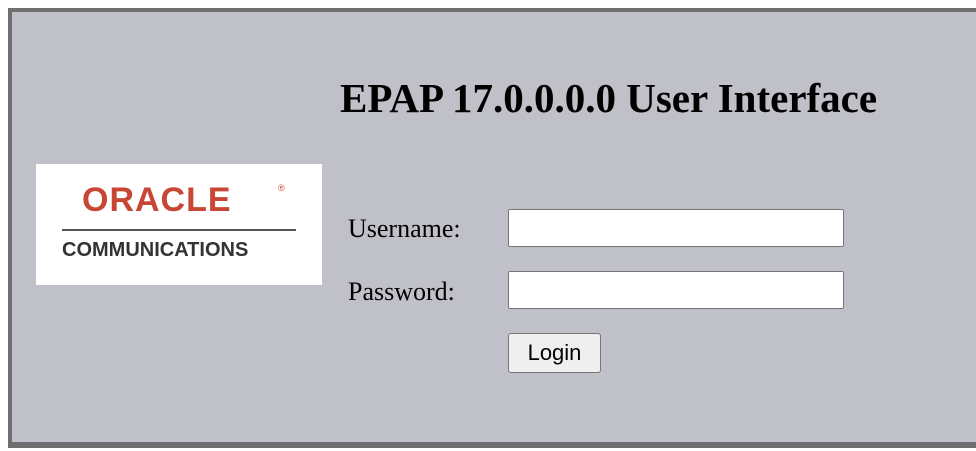  What do you see at coordinates (157, 200) in the screenshot?
I see `logo-brand: ORACLE` at bounding box center [157, 200].